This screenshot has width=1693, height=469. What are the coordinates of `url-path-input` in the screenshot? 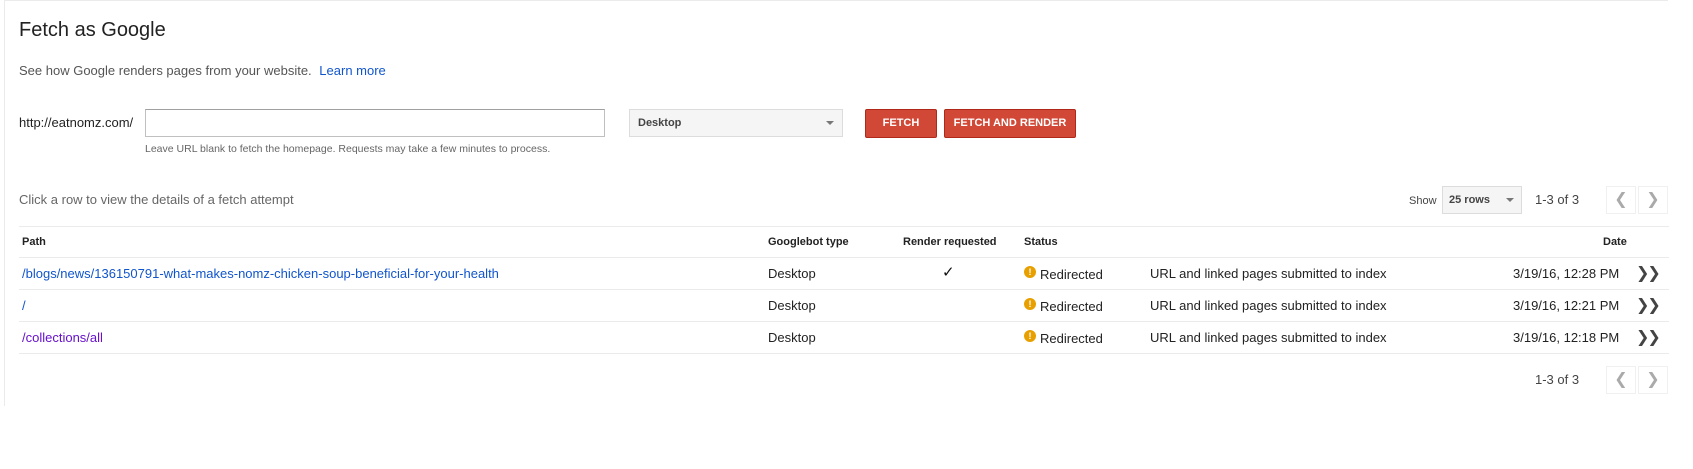 It's located at (375, 123).